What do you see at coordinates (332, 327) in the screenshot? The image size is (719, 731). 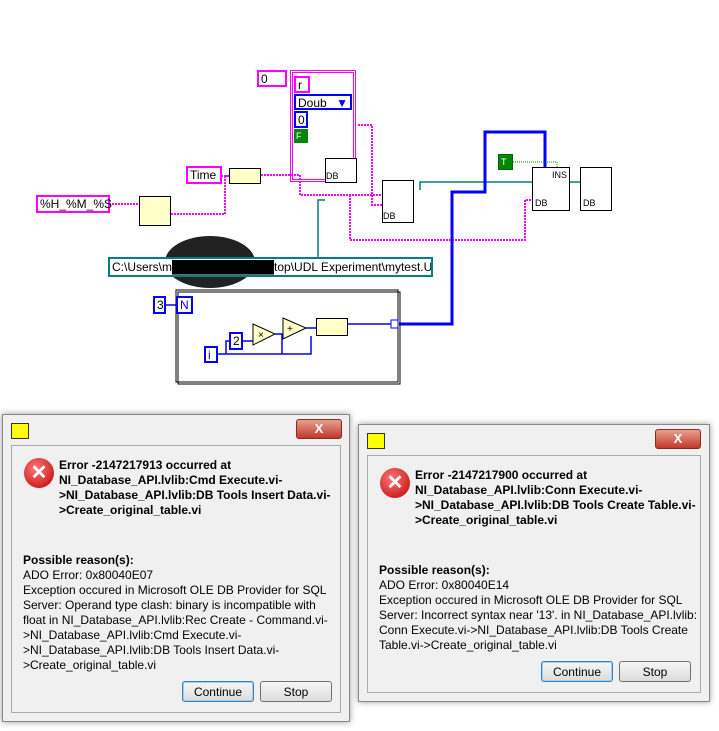 I see `build-array-icon` at bounding box center [332, 327].